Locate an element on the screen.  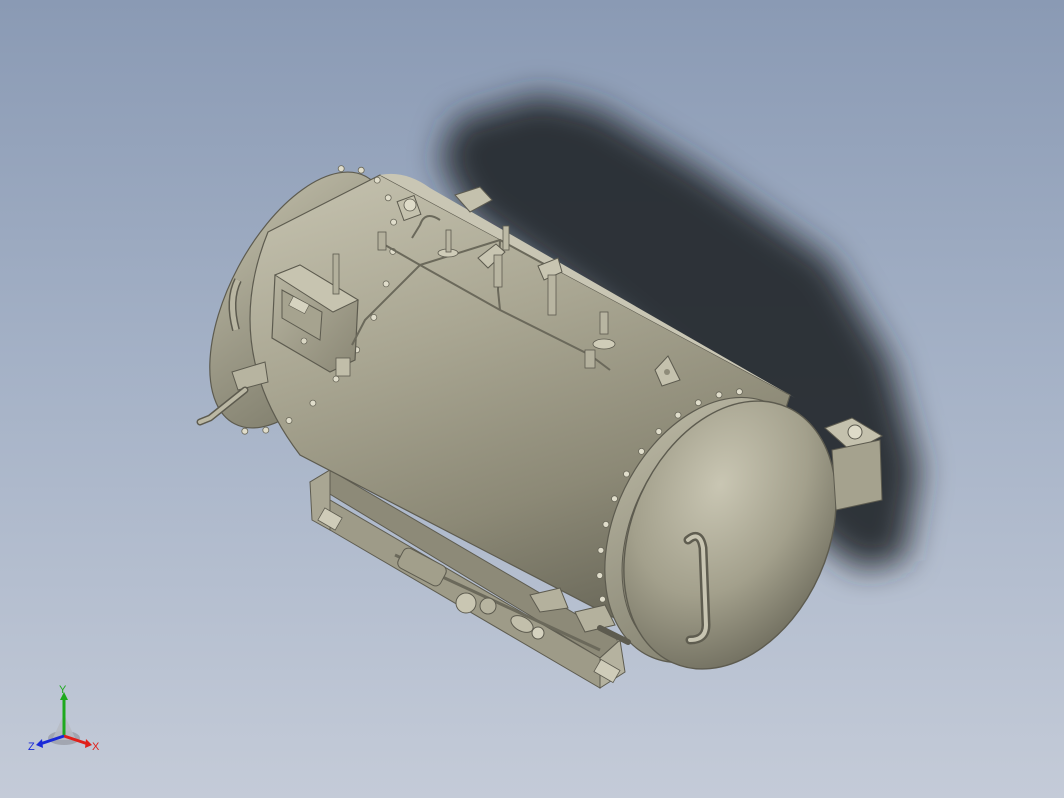
axis-triad: Y X Z is located at coordinates (64, 718).